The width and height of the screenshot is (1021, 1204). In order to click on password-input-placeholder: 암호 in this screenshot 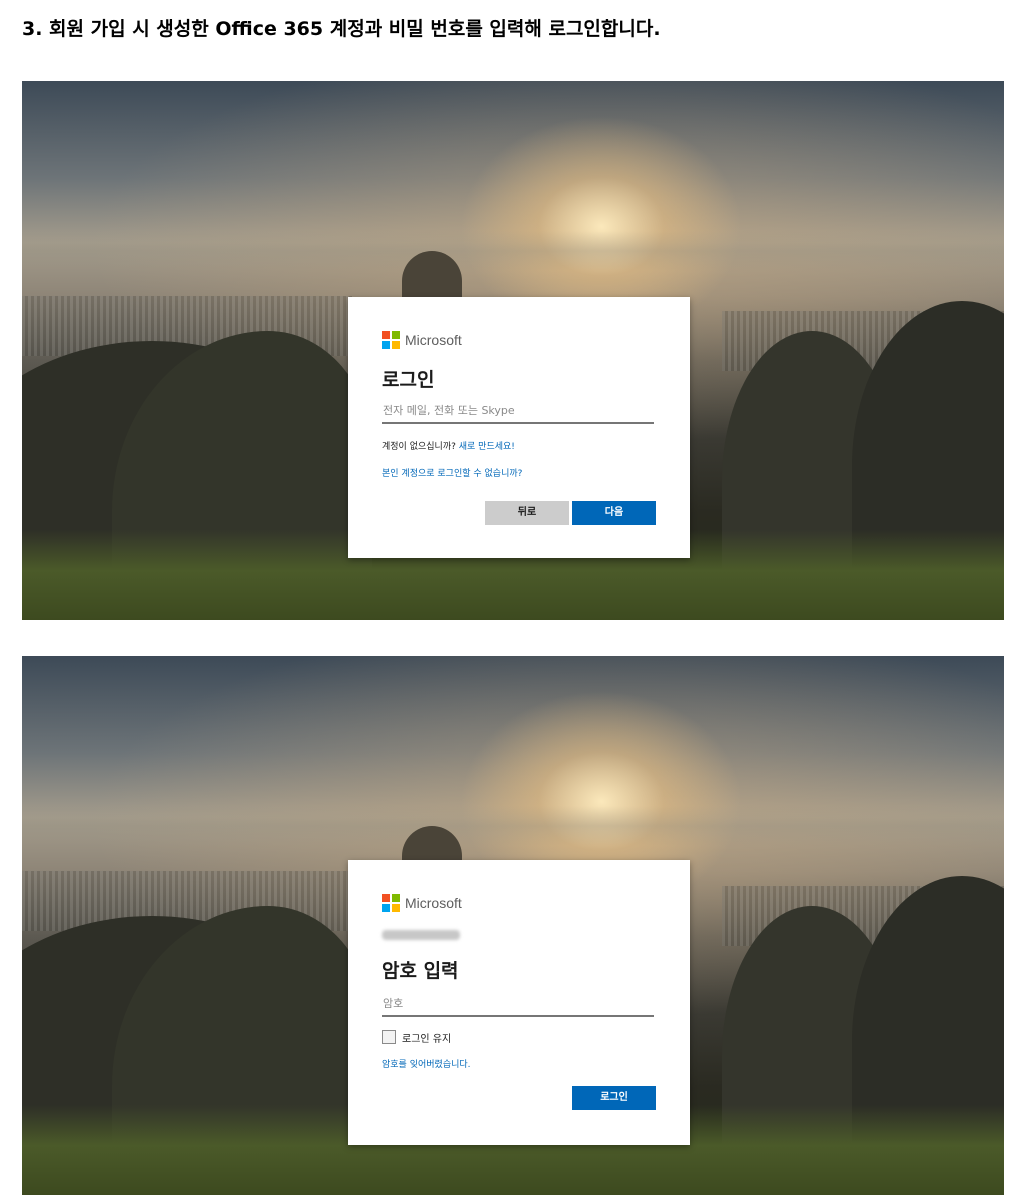, I will do `click(393, 1003)`.